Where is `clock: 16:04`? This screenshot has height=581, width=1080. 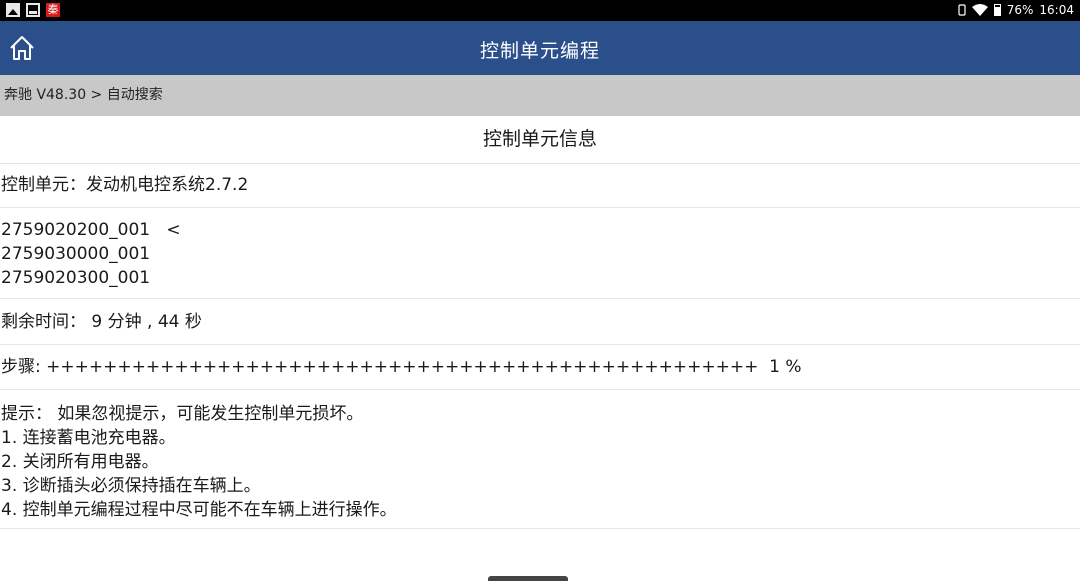 clock: 16:04 is located at coordinates (1056, 10).